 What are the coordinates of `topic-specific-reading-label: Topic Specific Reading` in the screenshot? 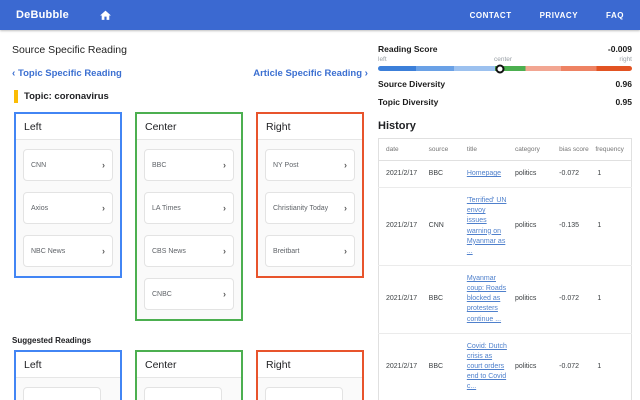 It's located at (69, 73).